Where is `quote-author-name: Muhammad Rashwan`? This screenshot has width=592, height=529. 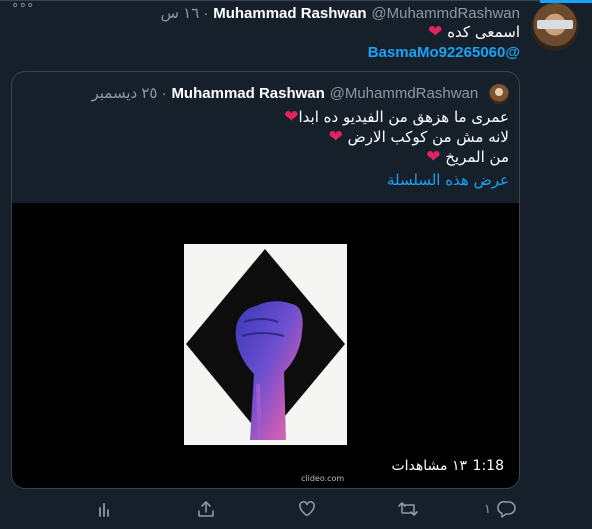
quote-author-name: Muhammad Rashwan is located at coordinates (248, 93).